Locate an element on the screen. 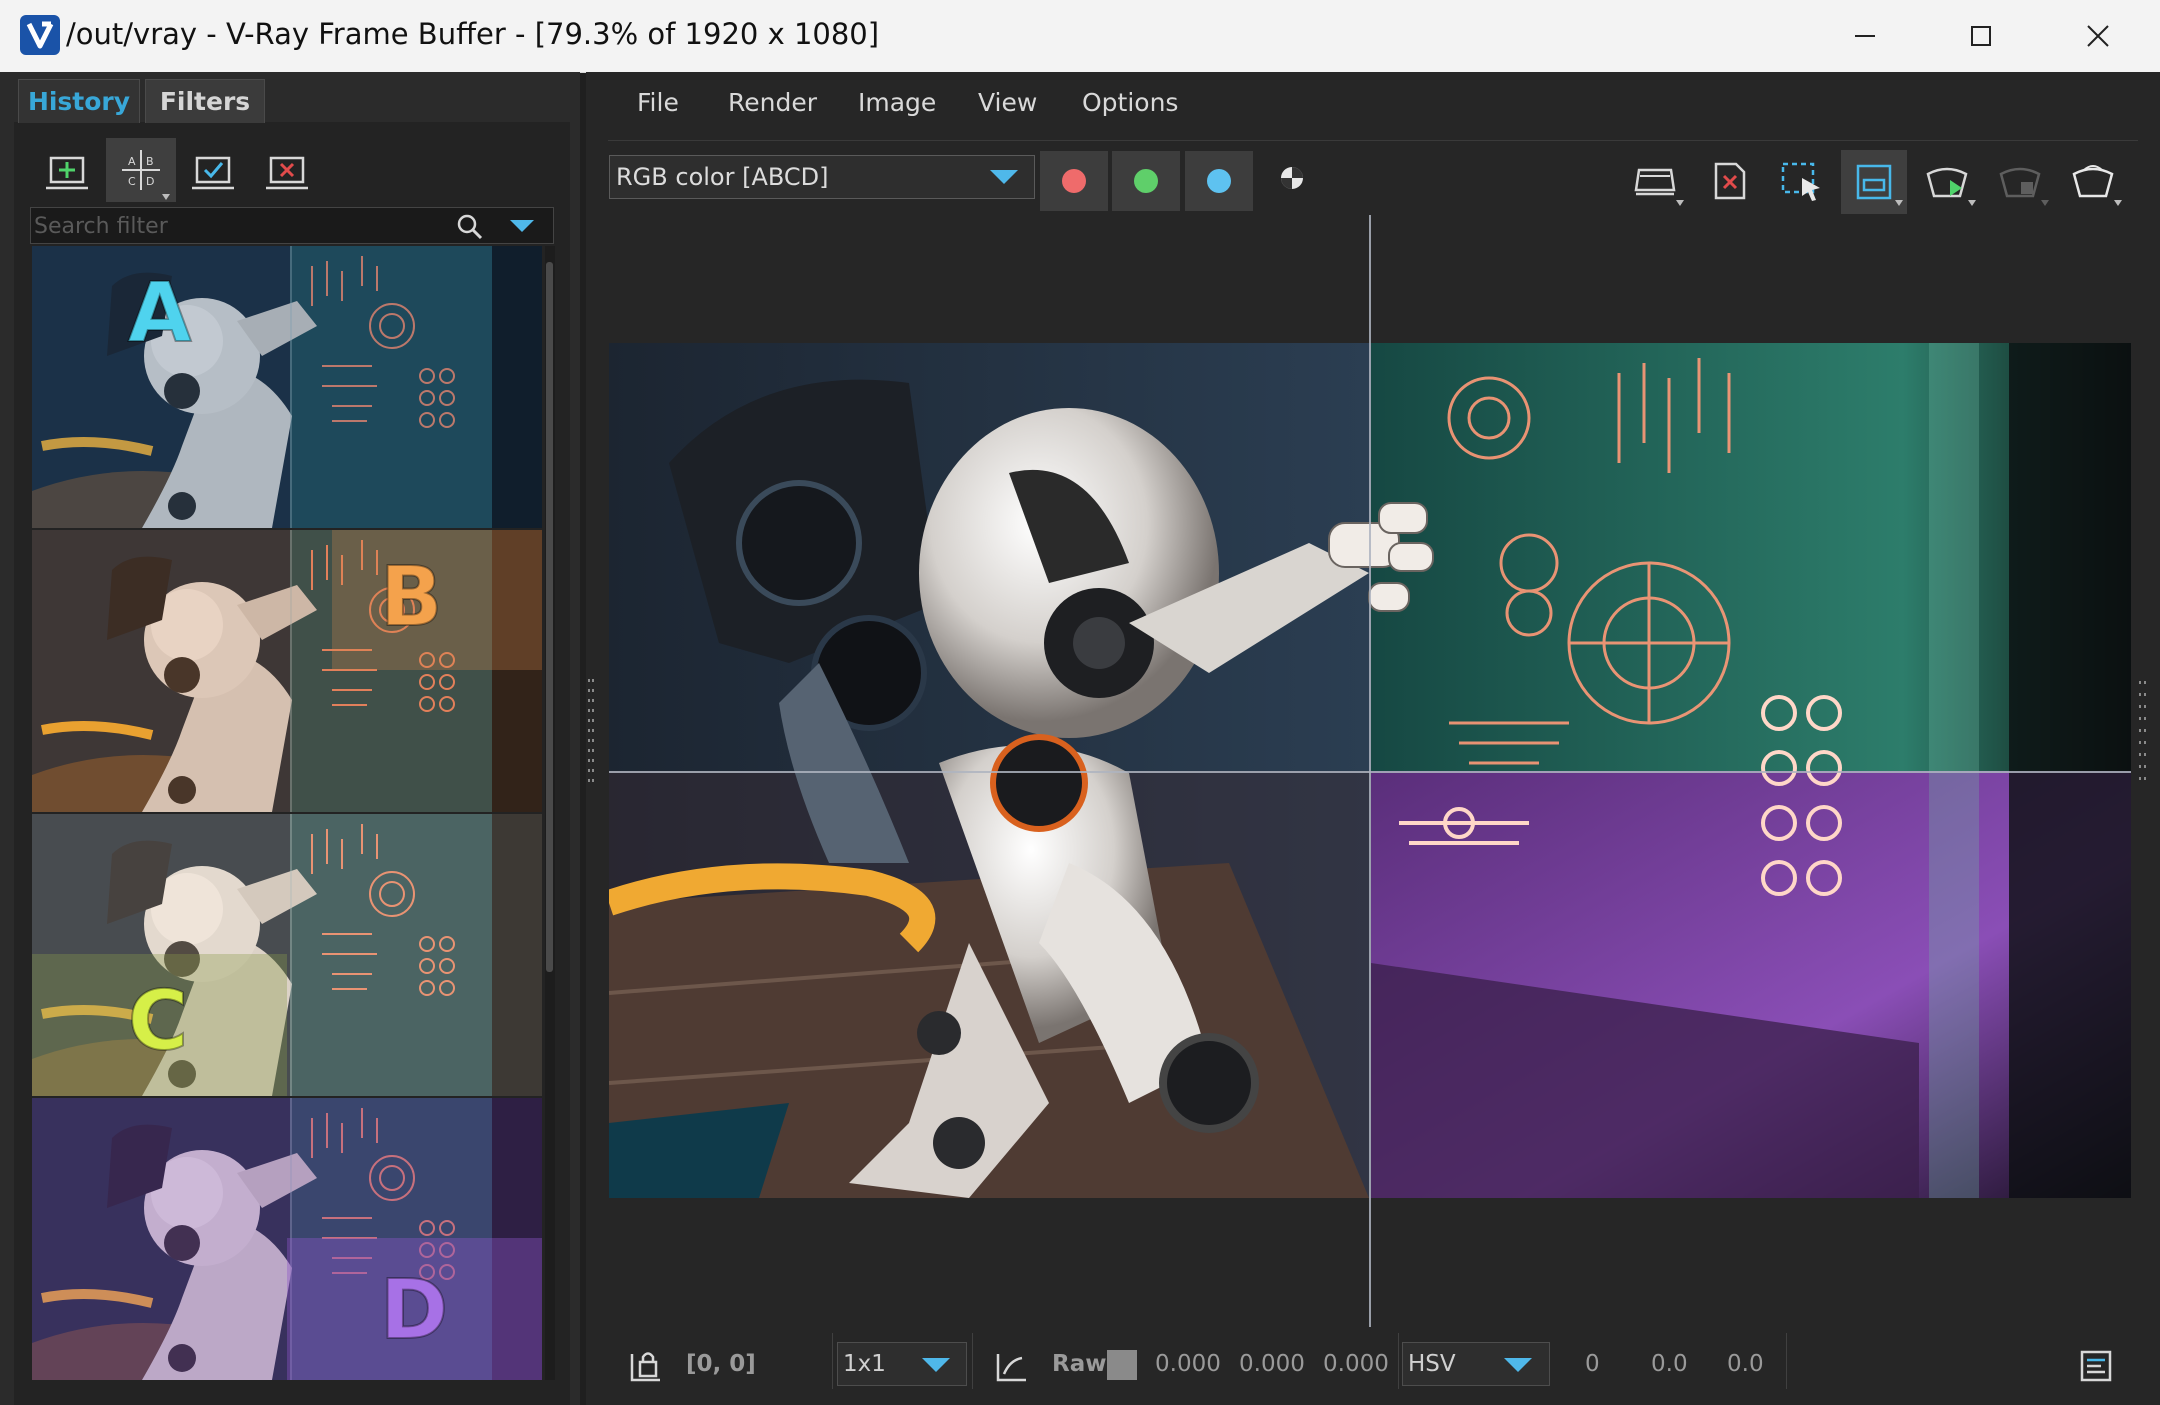 This screenshot has width=2160, height=1405. track-mouse-icon is located at coordinates (1879, 185).